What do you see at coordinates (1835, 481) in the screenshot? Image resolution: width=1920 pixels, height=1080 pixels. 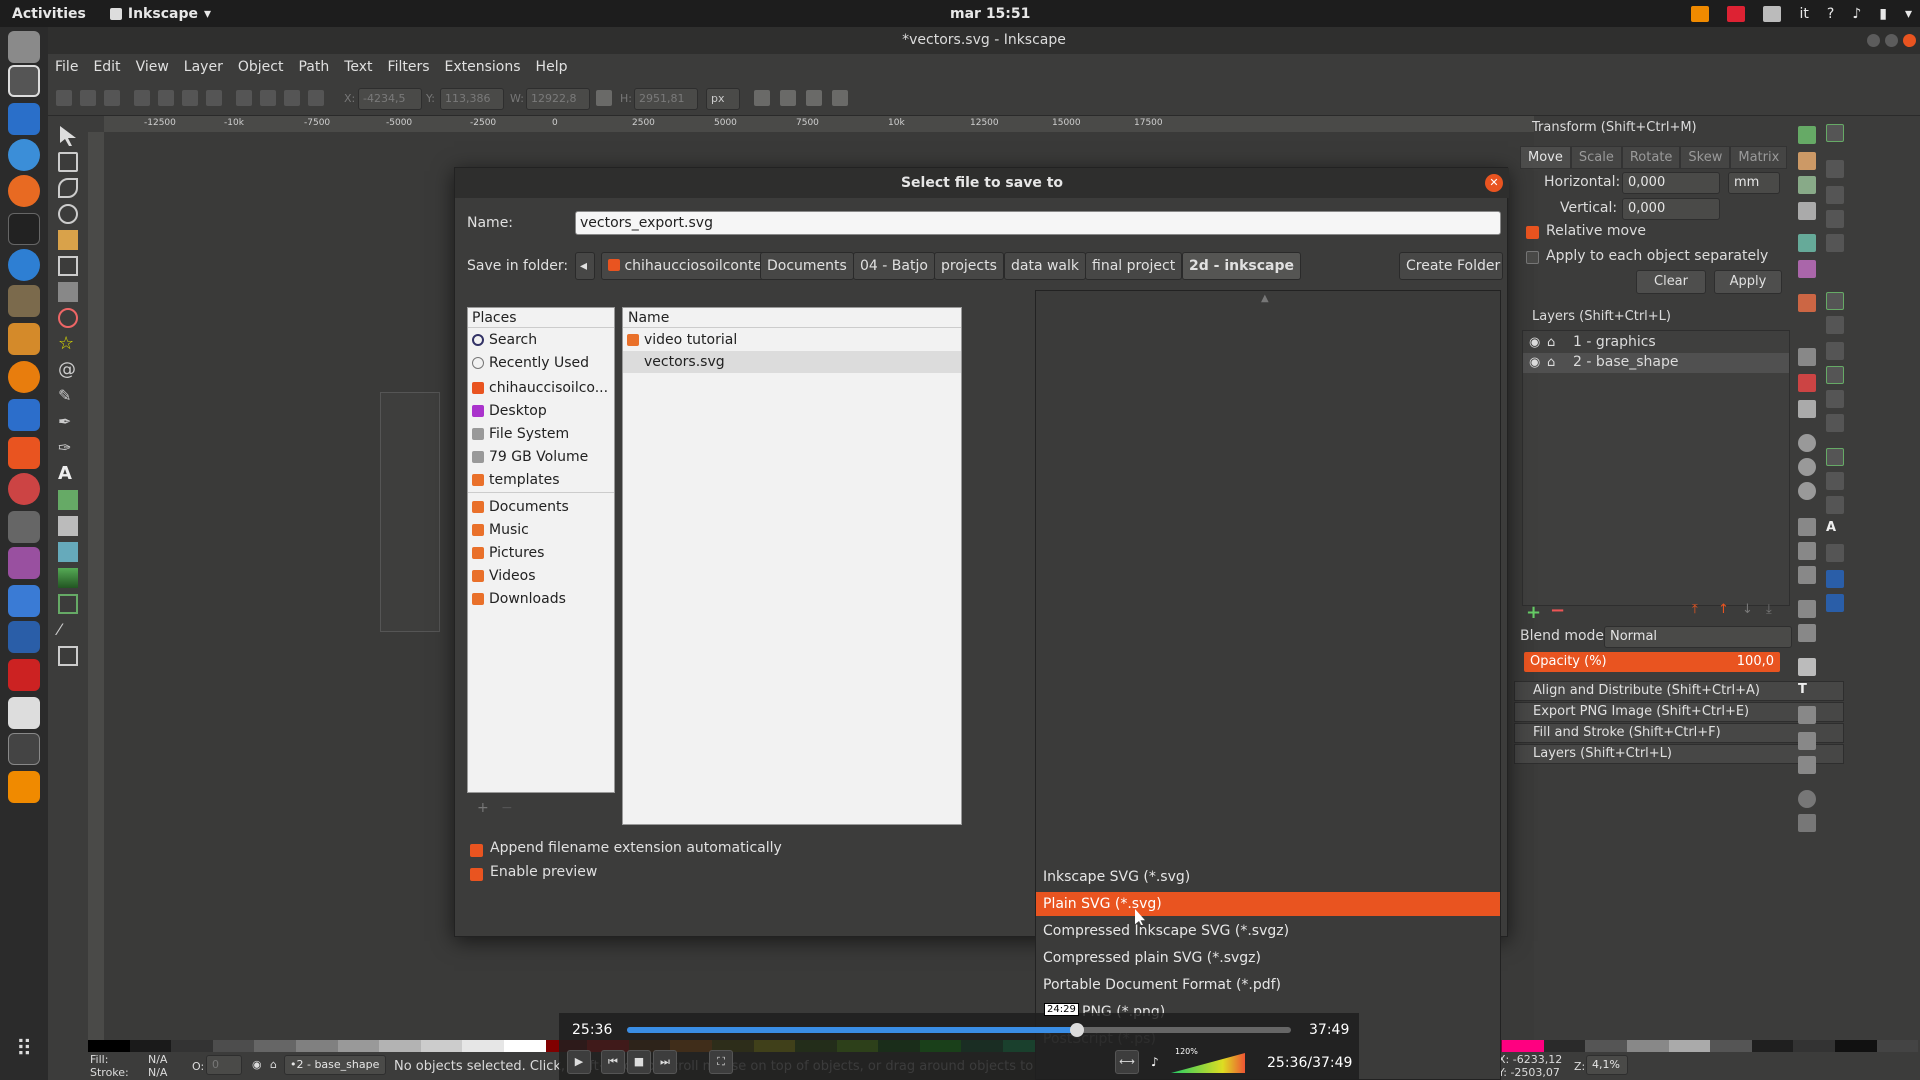 I see `snap-rotation-icon` at bounding box center [1835, 481].